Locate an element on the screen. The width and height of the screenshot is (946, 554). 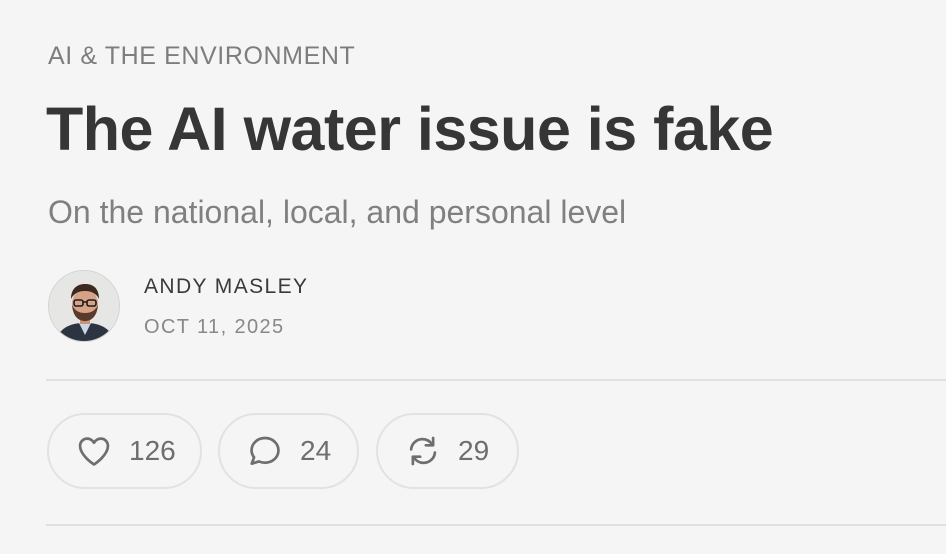
section-tag: AI & THE ENVIRONMENT is located at coordinates (201, 56).